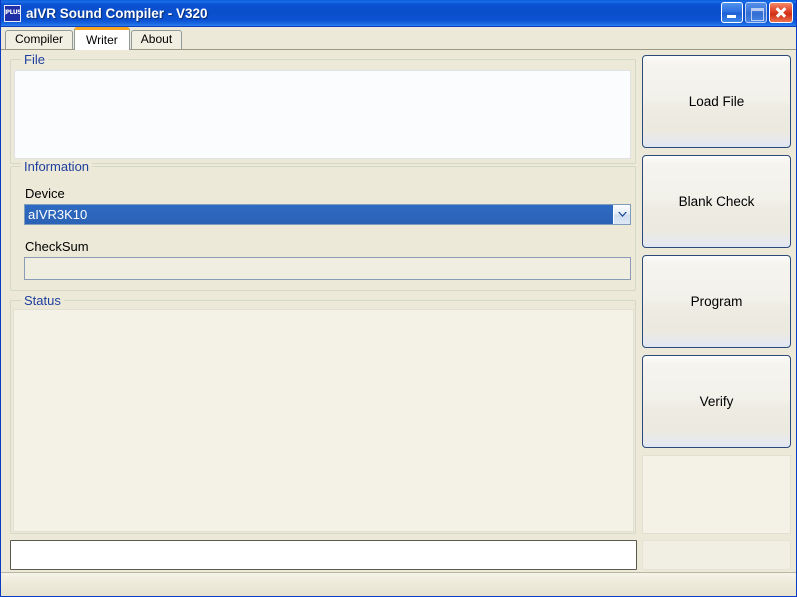  I want to click on window-controls, so click(757, 12).